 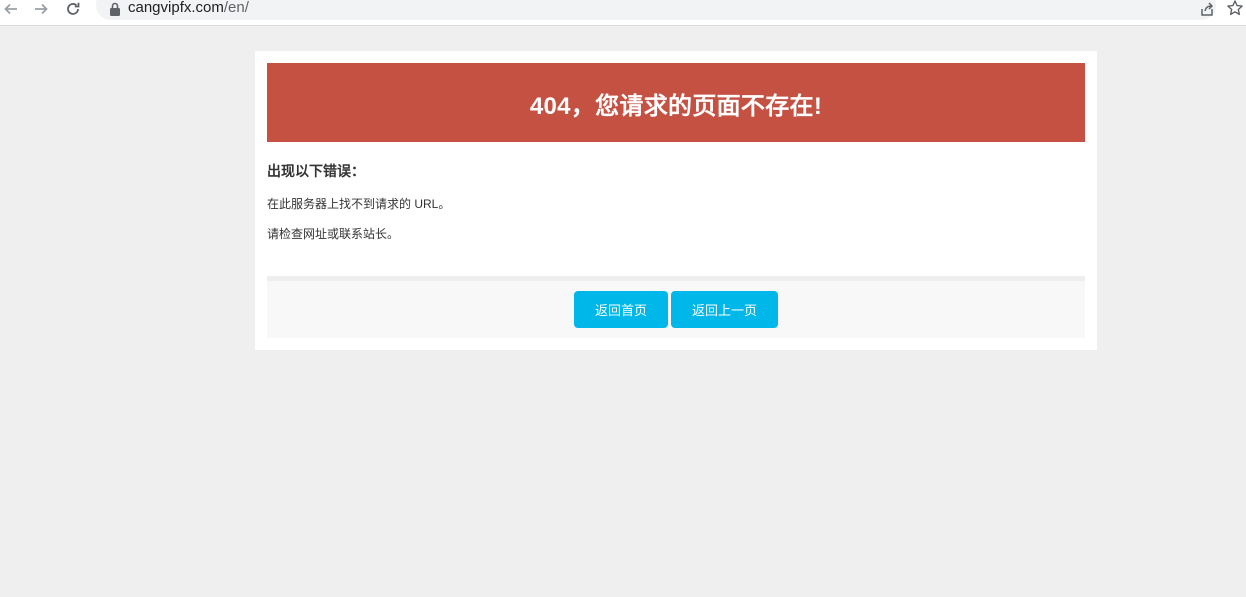 I want to click on reload-button, so click(x=73, y=9).